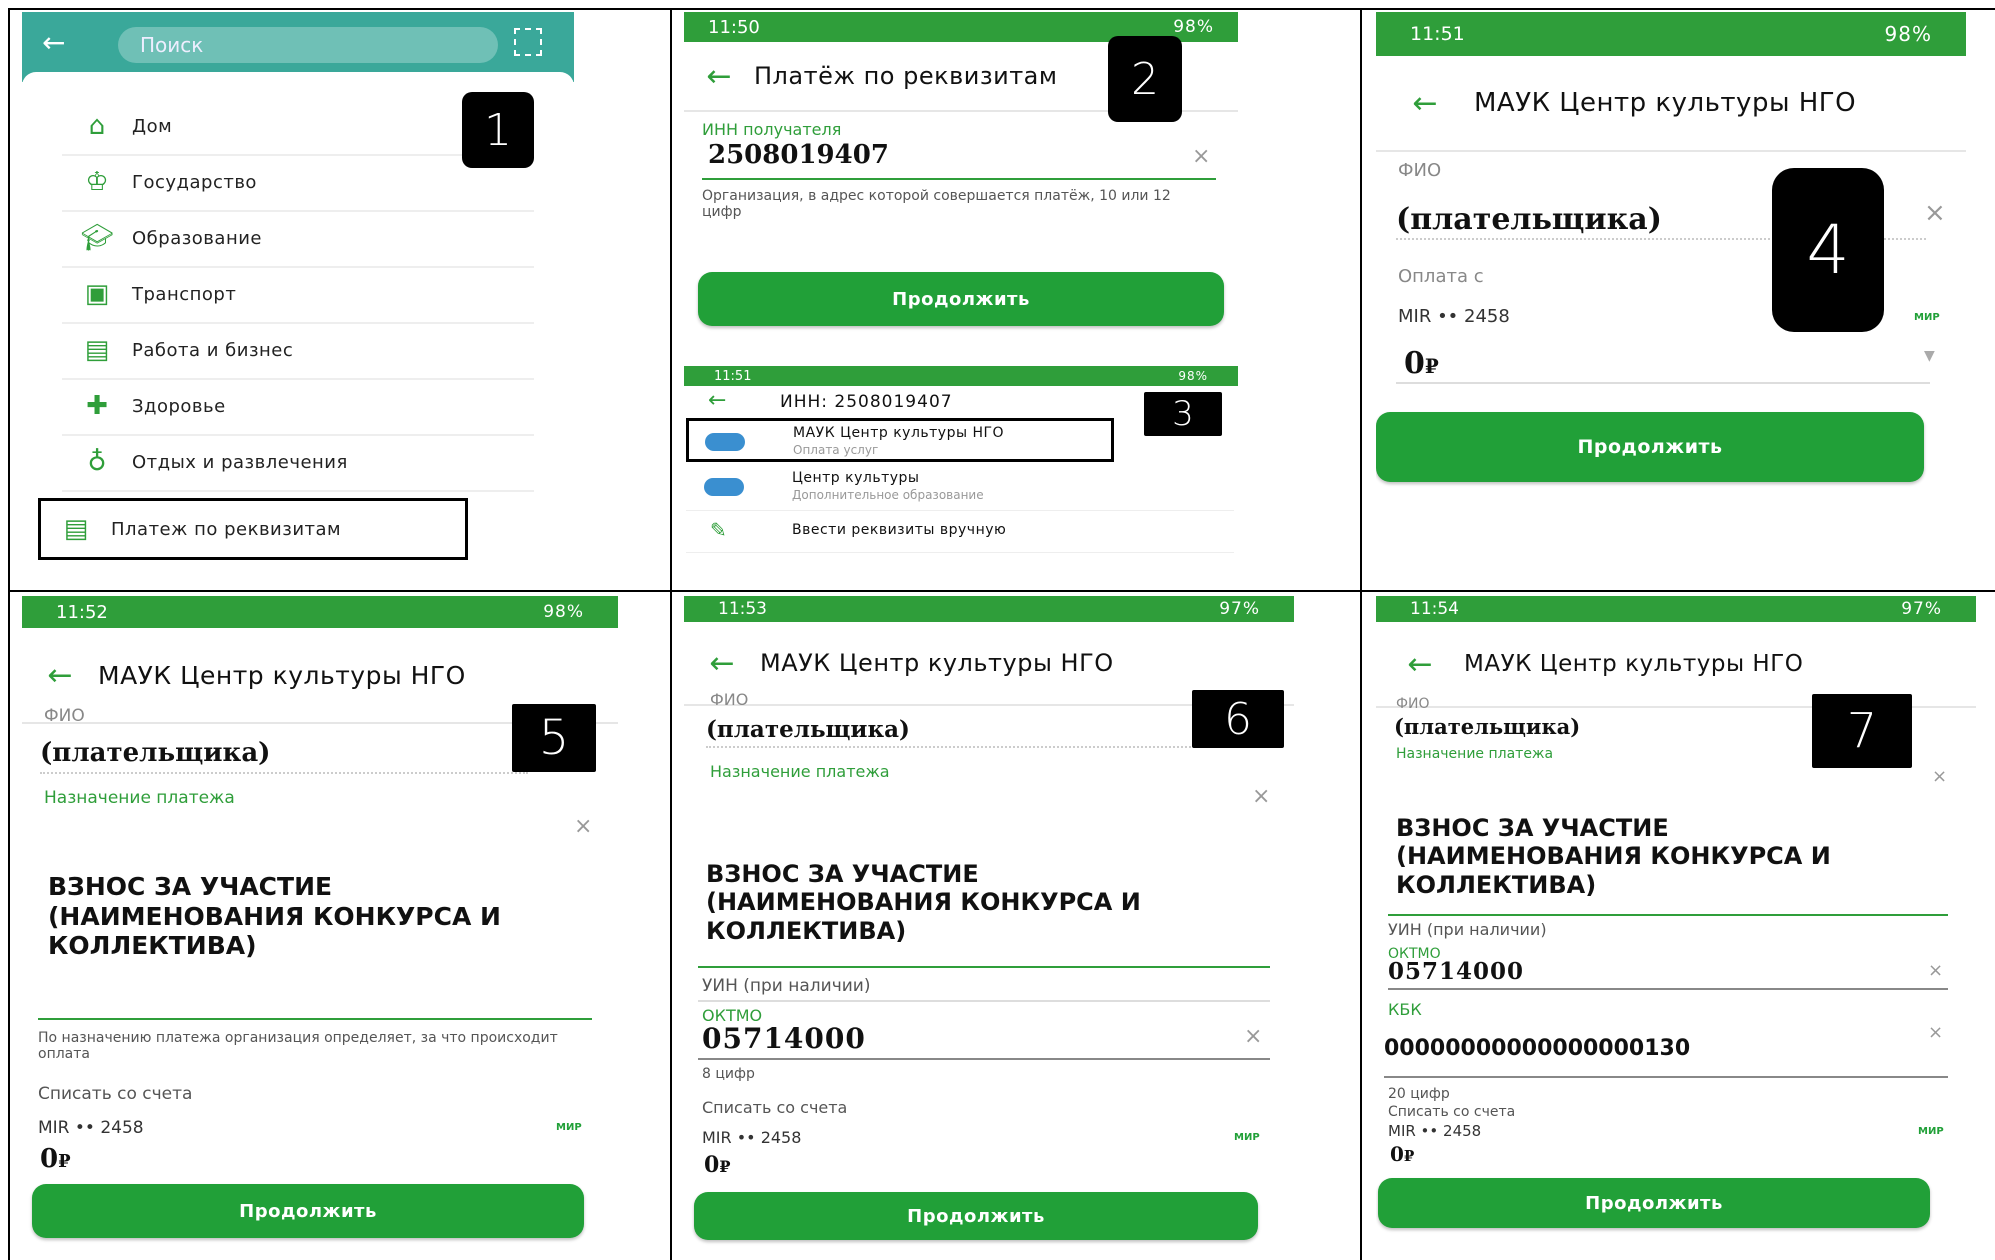  Describe the element at coordinates (1145, 79) in the screenshot. I see `step-badge-2: 2` at that location.